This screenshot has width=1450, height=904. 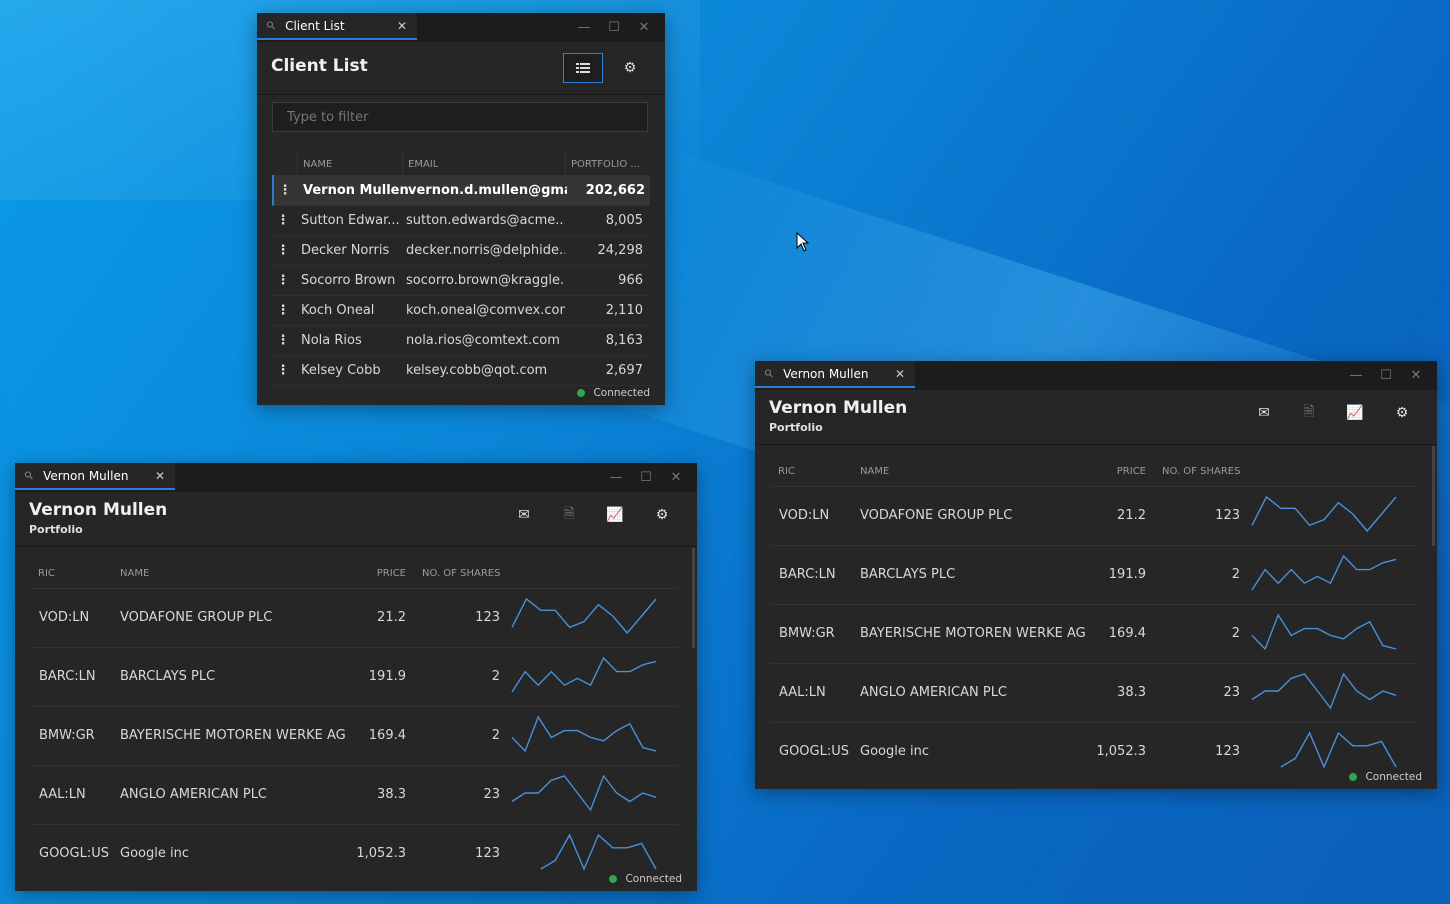 I want to click on page-title: Client List, so click(x=319, y=66).